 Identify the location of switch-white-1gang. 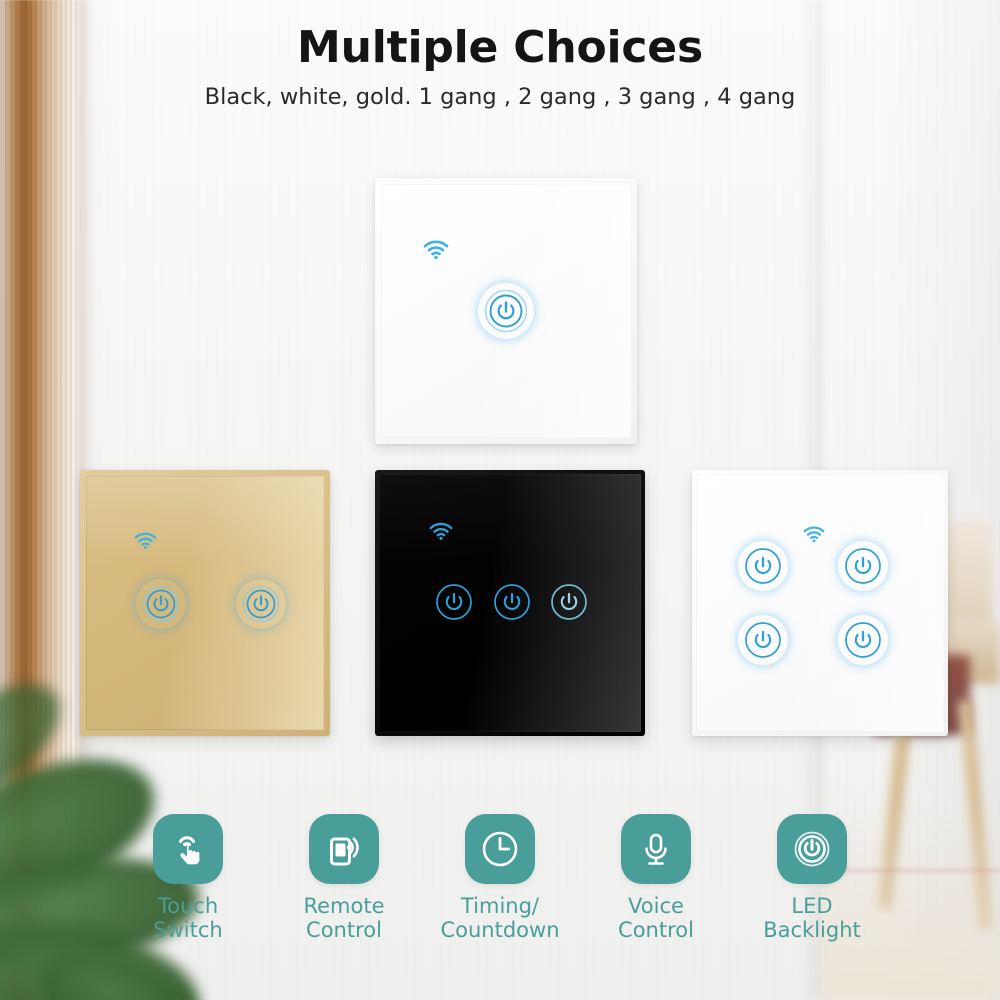
(506, 311).